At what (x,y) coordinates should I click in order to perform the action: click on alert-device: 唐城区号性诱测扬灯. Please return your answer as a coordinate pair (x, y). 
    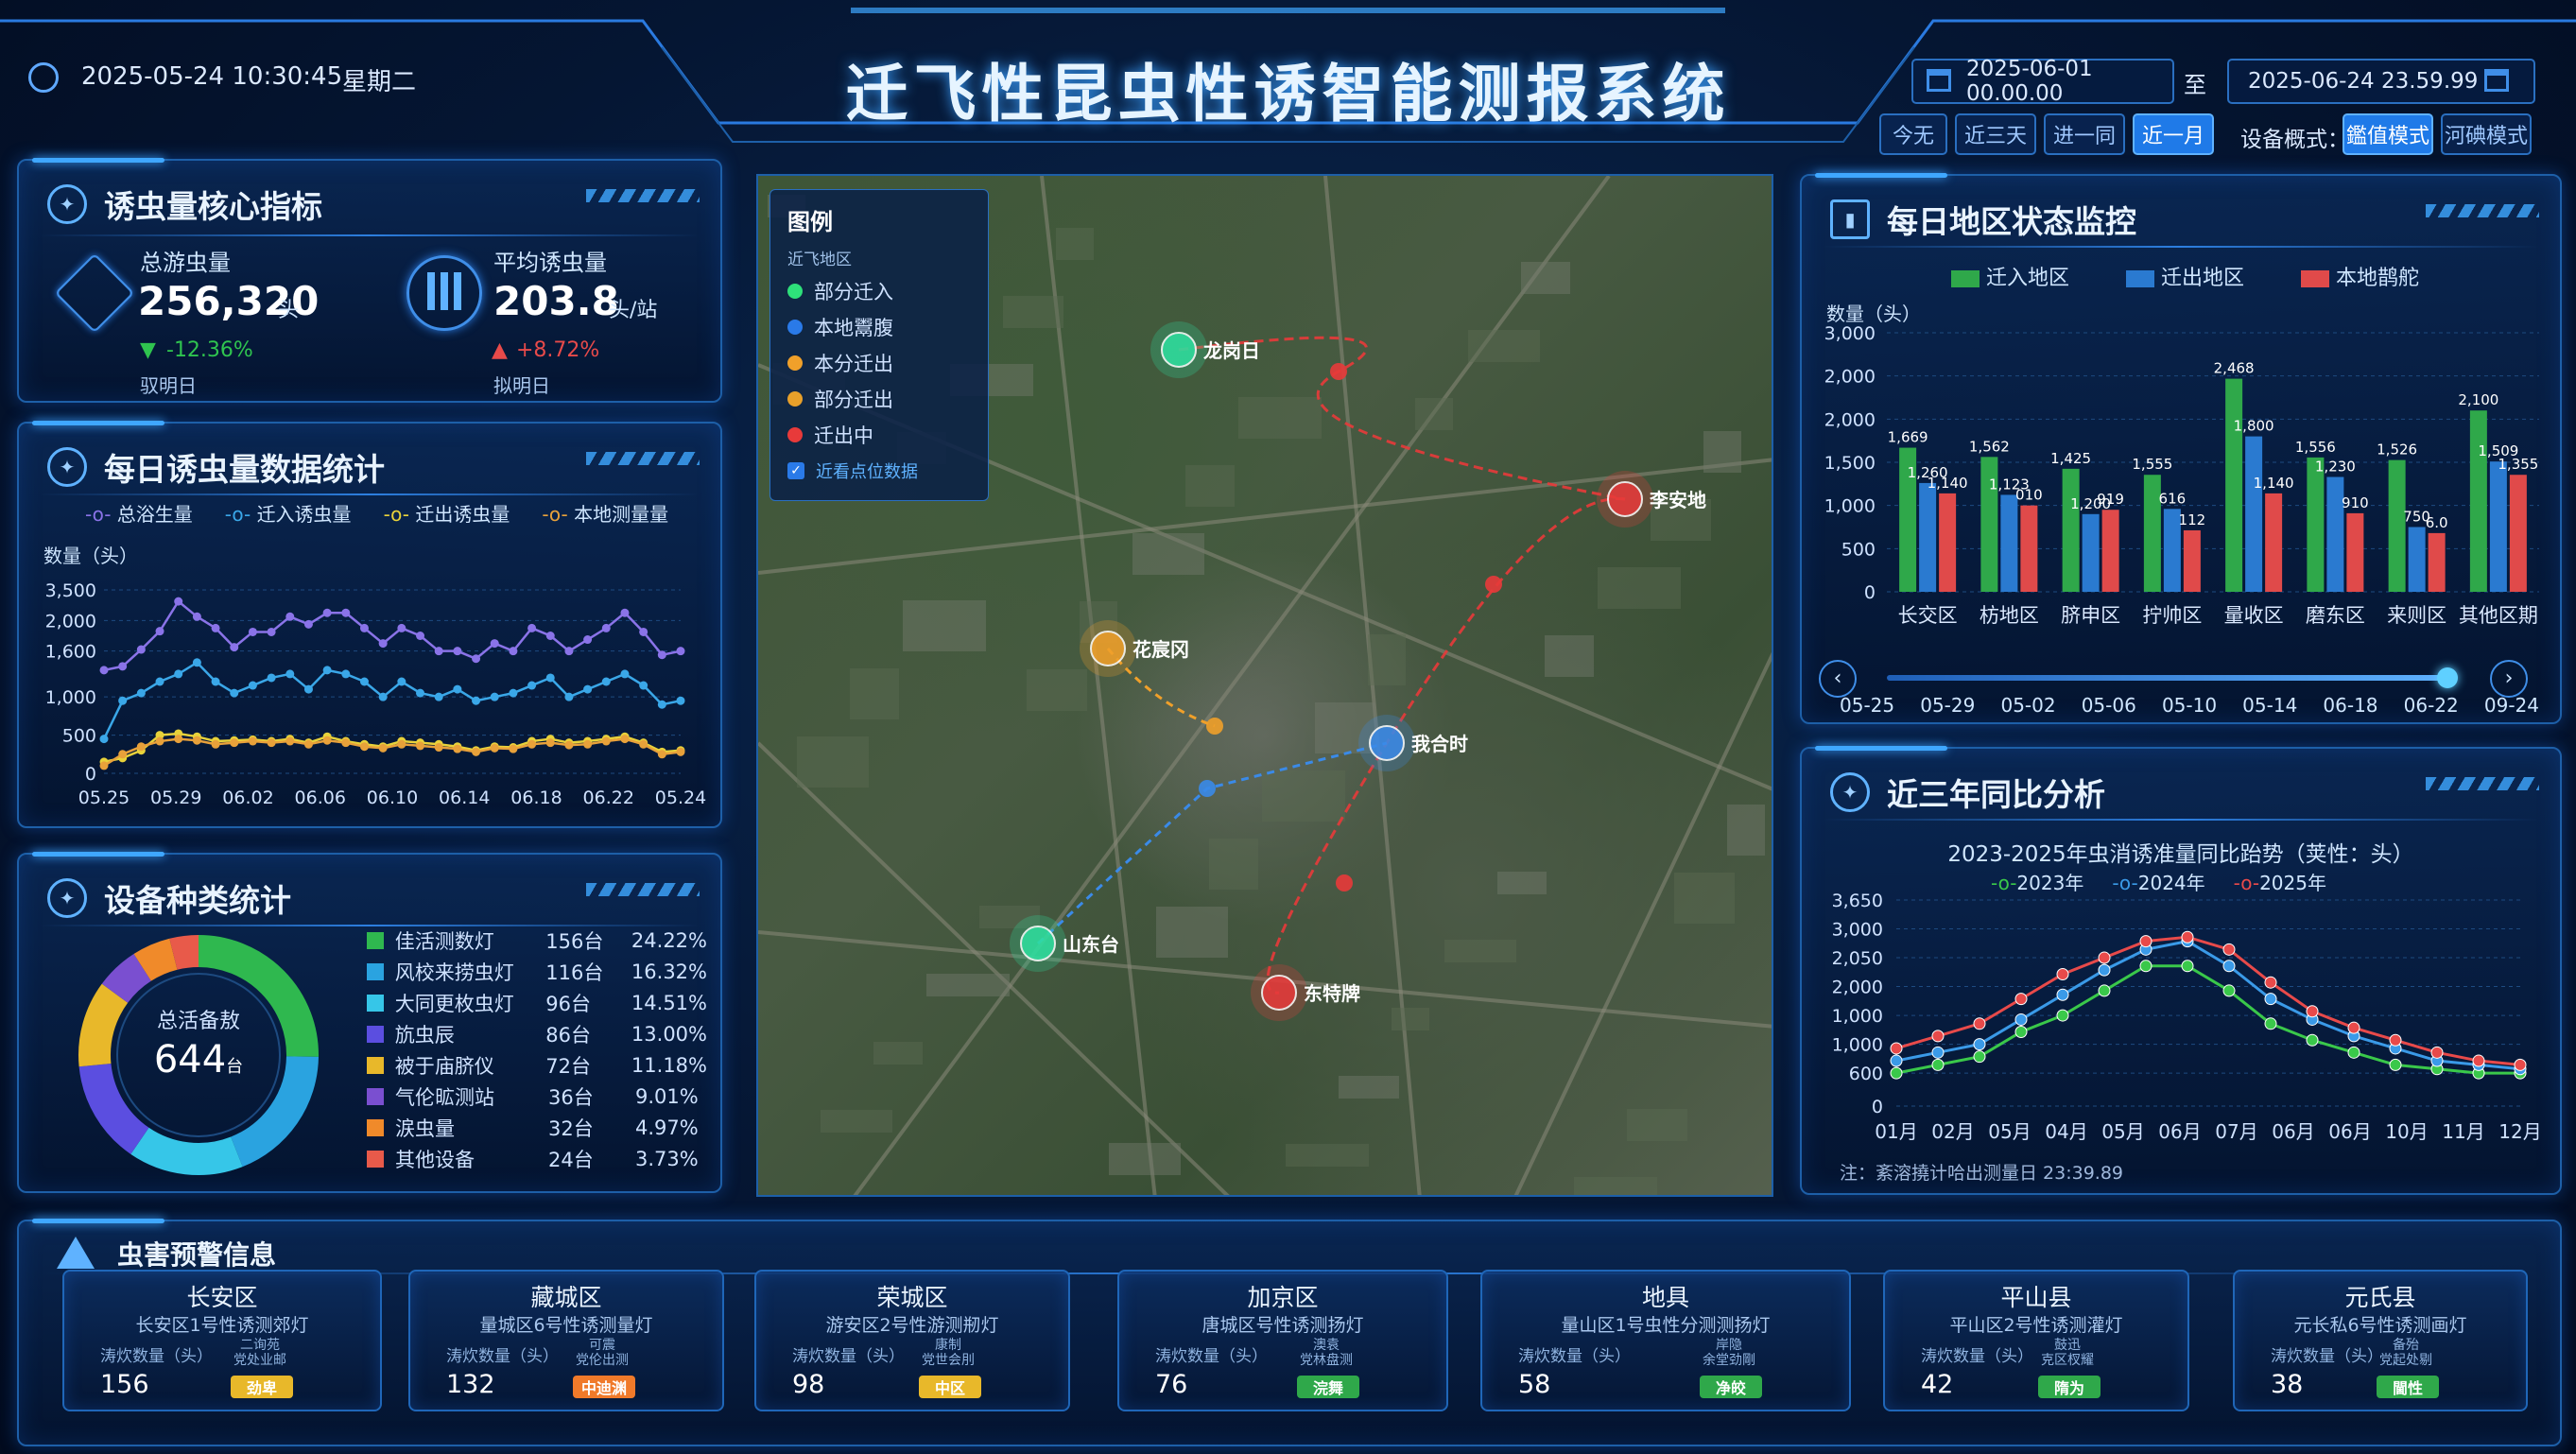
    Looking at the image, I should click on (1283, 1326).